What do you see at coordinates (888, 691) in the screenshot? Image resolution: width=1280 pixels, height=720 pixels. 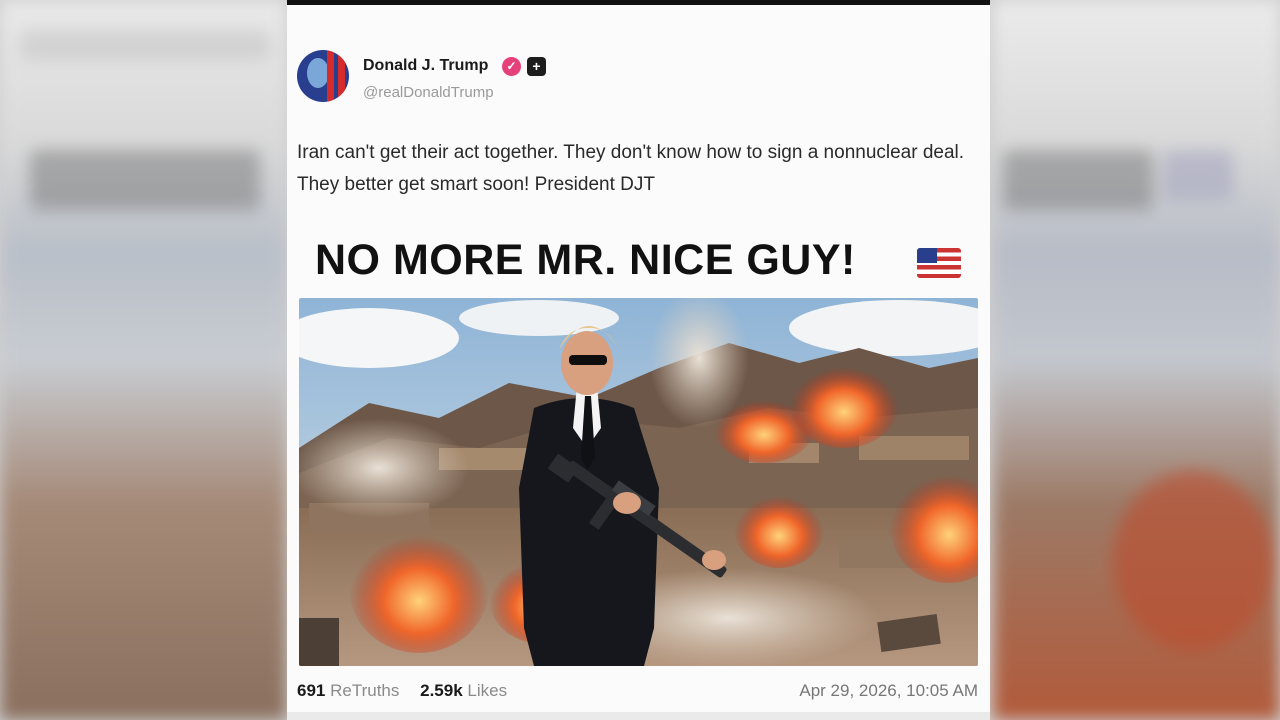 I see `post-timestamp: Apr 29, 2026, 10:05 AM` at bounding box center [888, 691].